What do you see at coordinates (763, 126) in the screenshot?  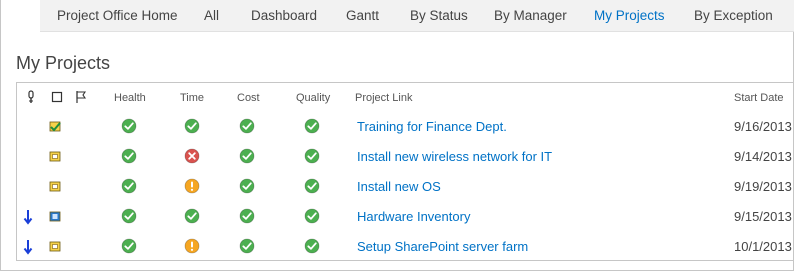 I see `start-date-cell: 9/16/2013` at bounding box center [763, 126].